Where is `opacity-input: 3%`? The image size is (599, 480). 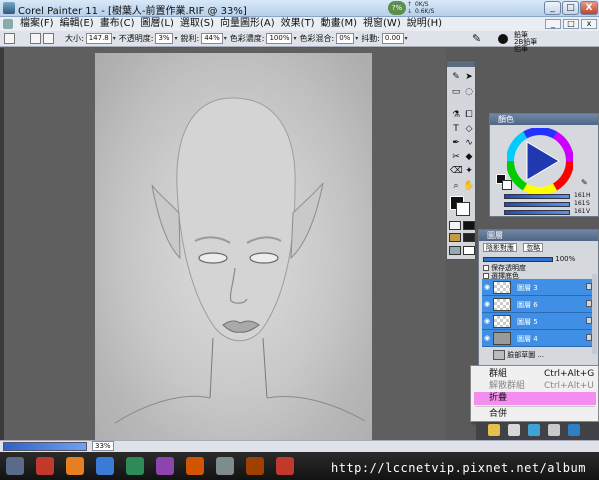
opacity-input: 3% is located at coordinates (164, 38).